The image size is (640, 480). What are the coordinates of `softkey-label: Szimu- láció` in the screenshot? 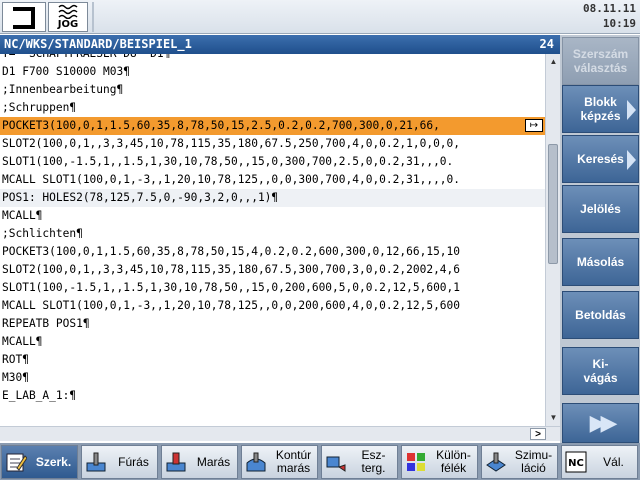 It's located at (533, 461).